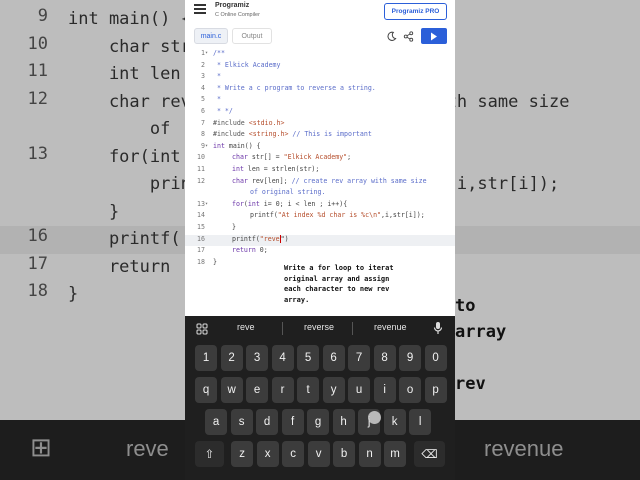 The width and height of the screenshot is (640, 480). Describe the element at coordinates (390, 327) in the screenshot. I see `suggestion-revenue: revenue` at that location.